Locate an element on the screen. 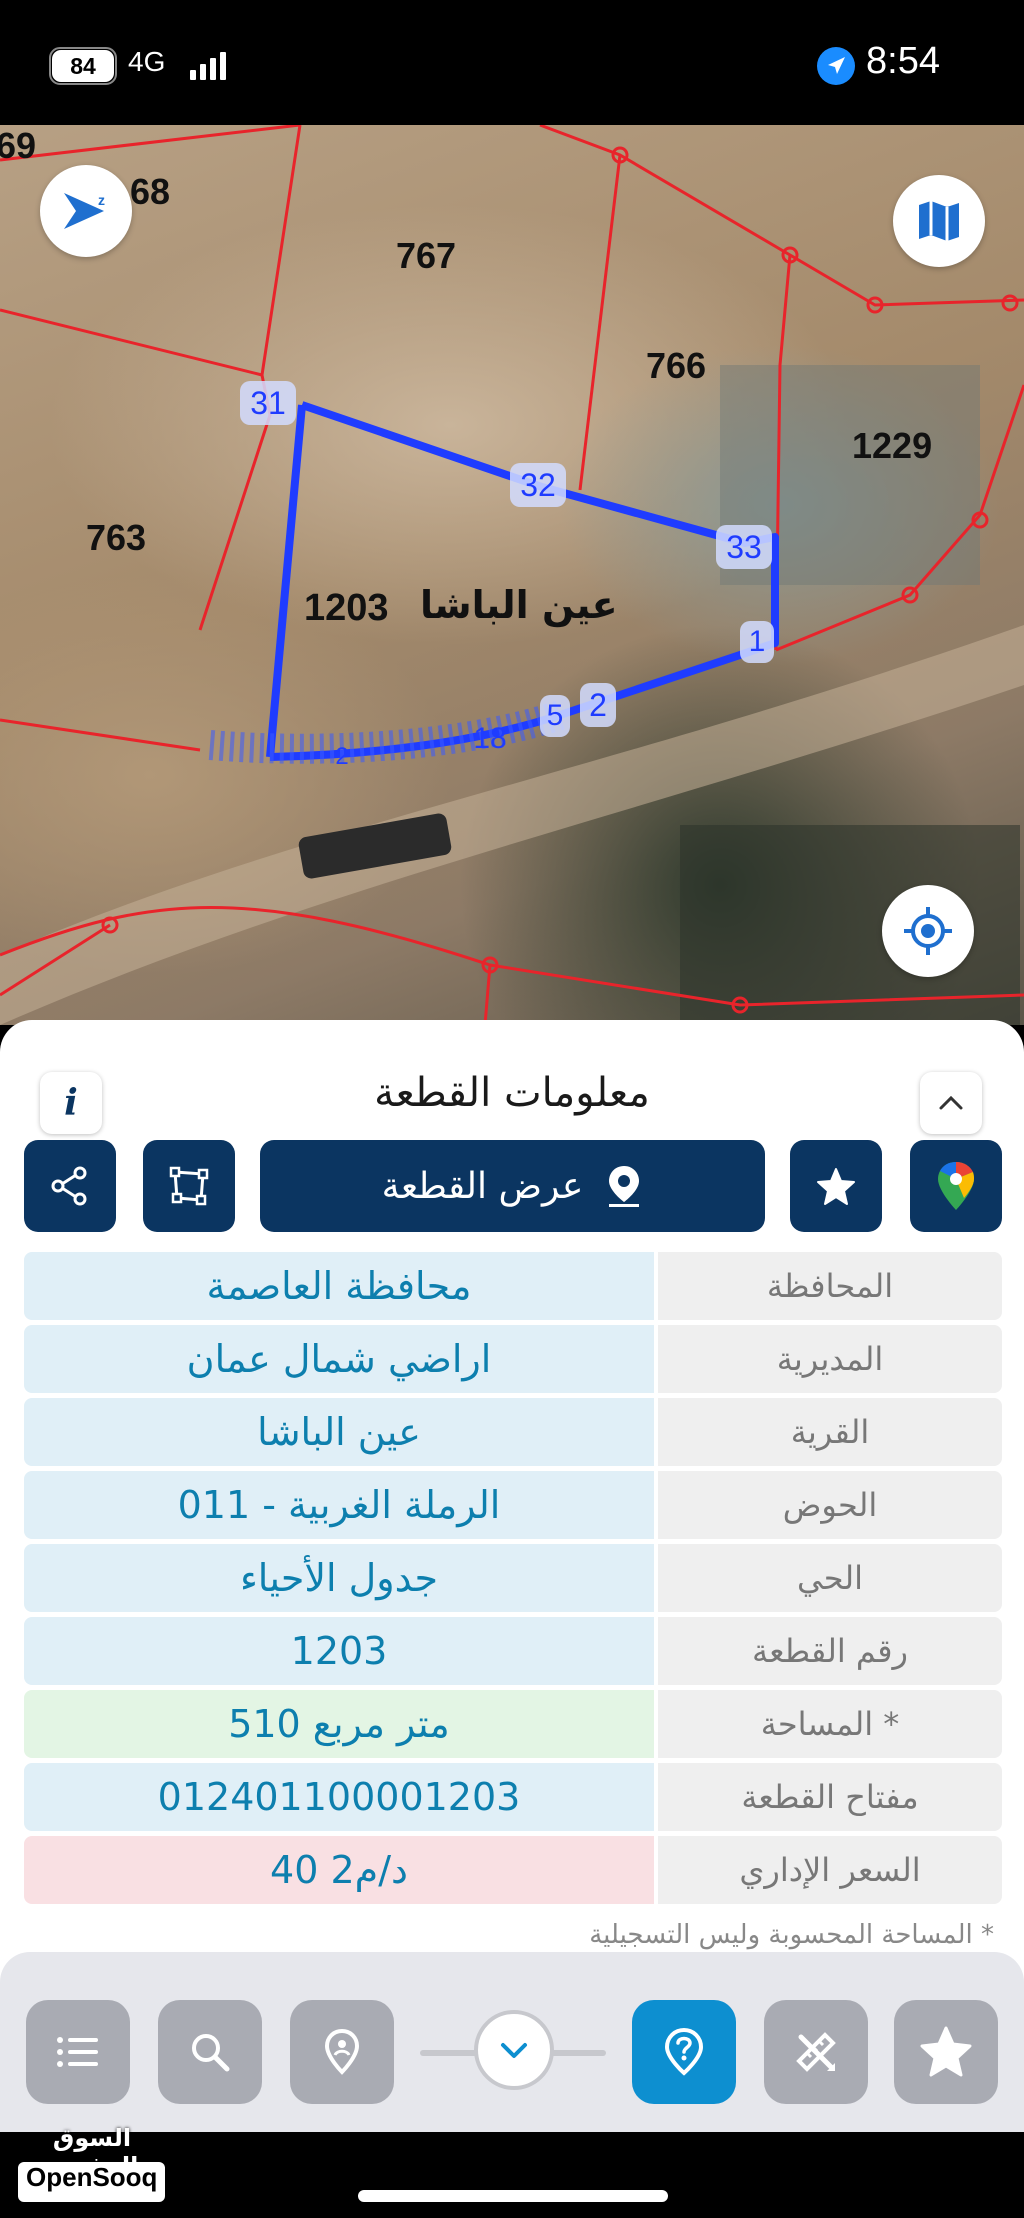 The image size is (1024, 2218). nav-list-button is located at coordinates (78, 2052).